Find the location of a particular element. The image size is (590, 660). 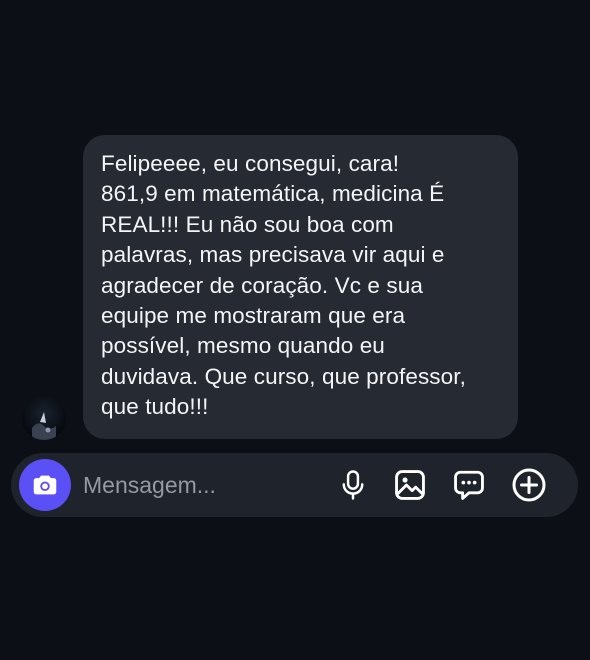

avatar-photo is located at coordinates (44, 418).